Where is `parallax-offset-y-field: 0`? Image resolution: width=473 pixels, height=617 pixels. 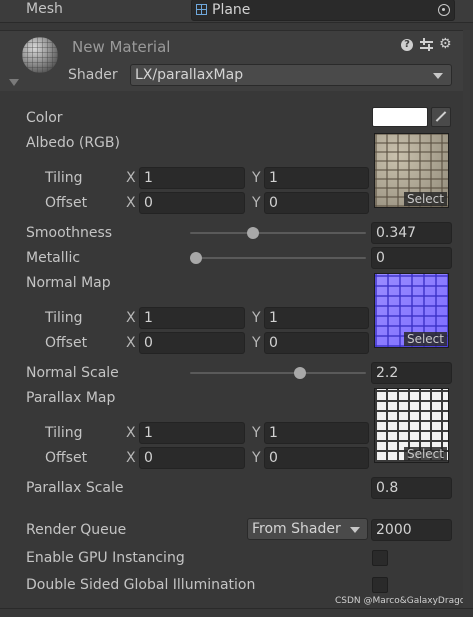
parallax-offset-y-field: 0 is located at coordinates (316, 458).